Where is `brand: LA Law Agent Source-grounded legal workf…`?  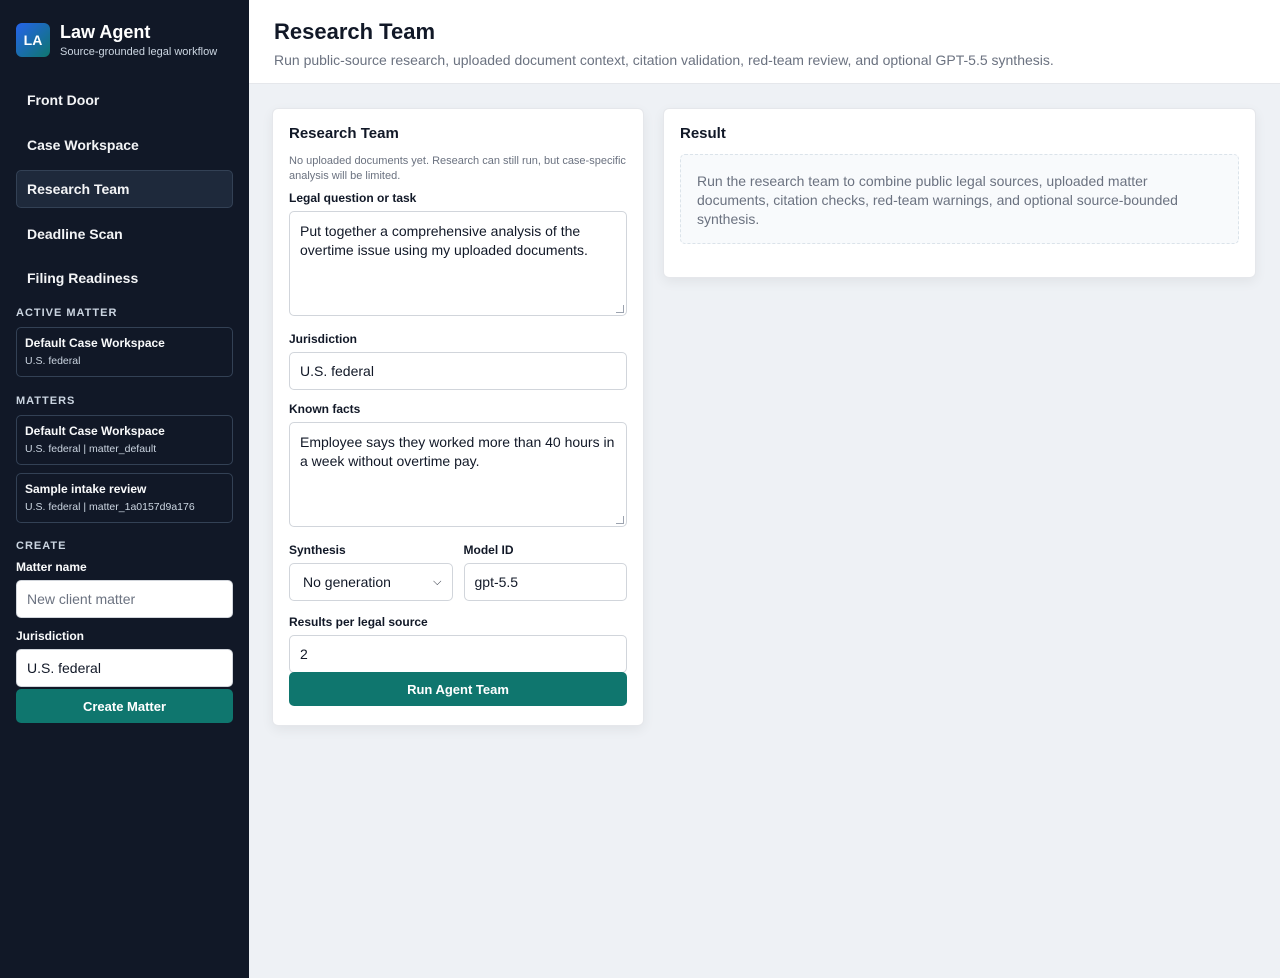 brand: LA Law Agent Source-grounded legal workf… is located at coordinates (124, 40).